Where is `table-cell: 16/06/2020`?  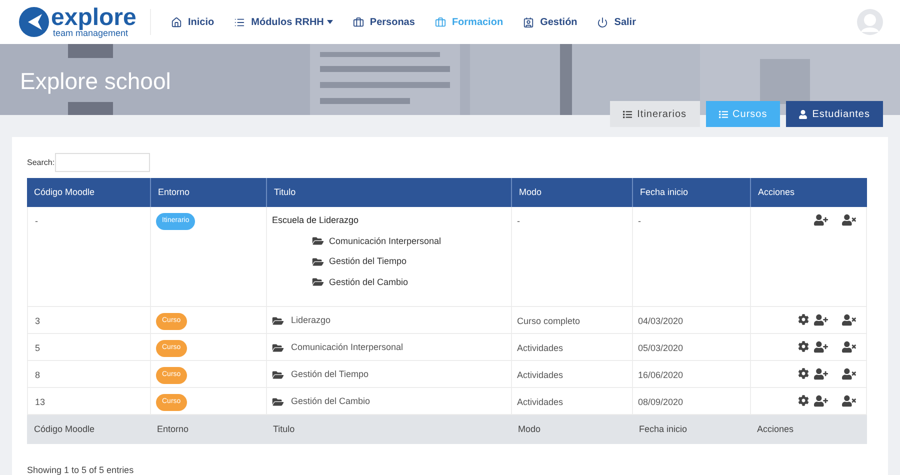
table-cell: 16/06/2020 is located at coordinates (661, 375).